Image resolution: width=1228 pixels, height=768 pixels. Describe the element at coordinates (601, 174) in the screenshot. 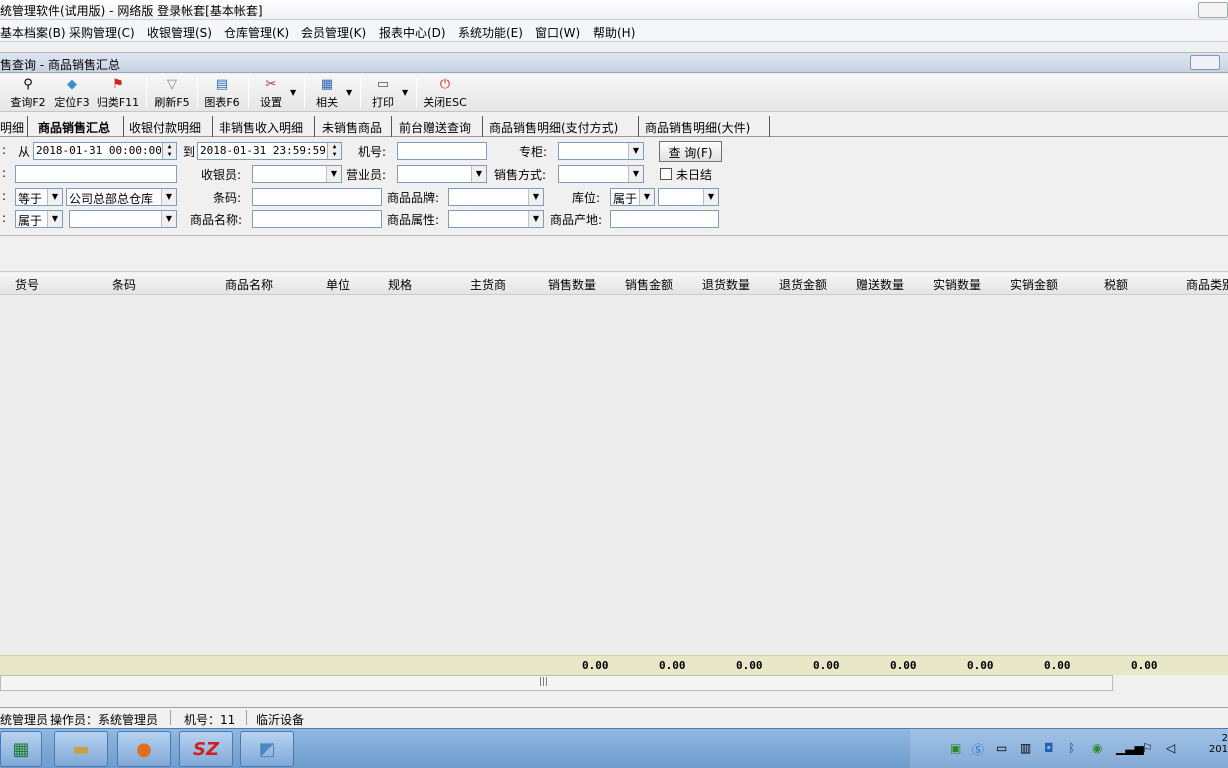

I see `sale-mode-select: ▼` at that location.